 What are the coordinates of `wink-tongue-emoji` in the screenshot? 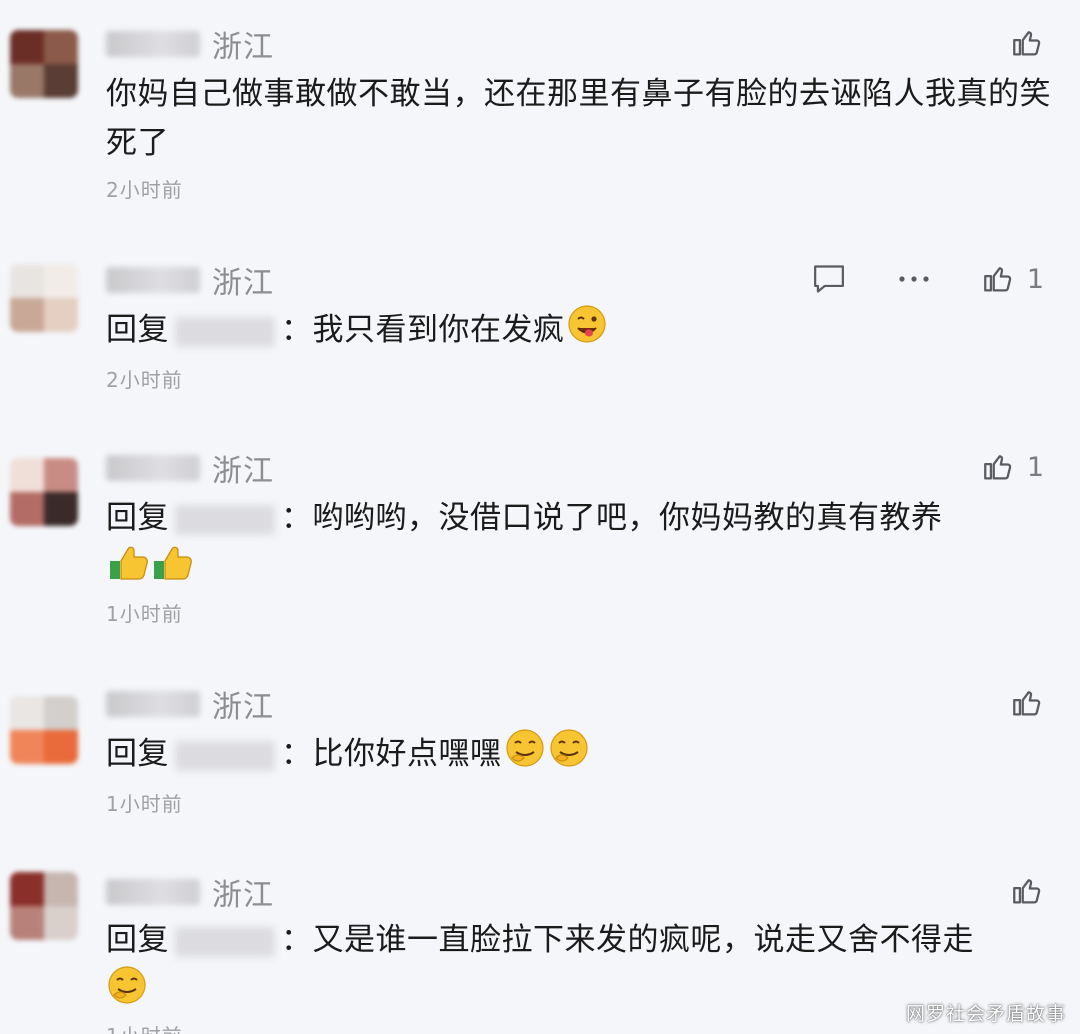 It's located at (587, 331).